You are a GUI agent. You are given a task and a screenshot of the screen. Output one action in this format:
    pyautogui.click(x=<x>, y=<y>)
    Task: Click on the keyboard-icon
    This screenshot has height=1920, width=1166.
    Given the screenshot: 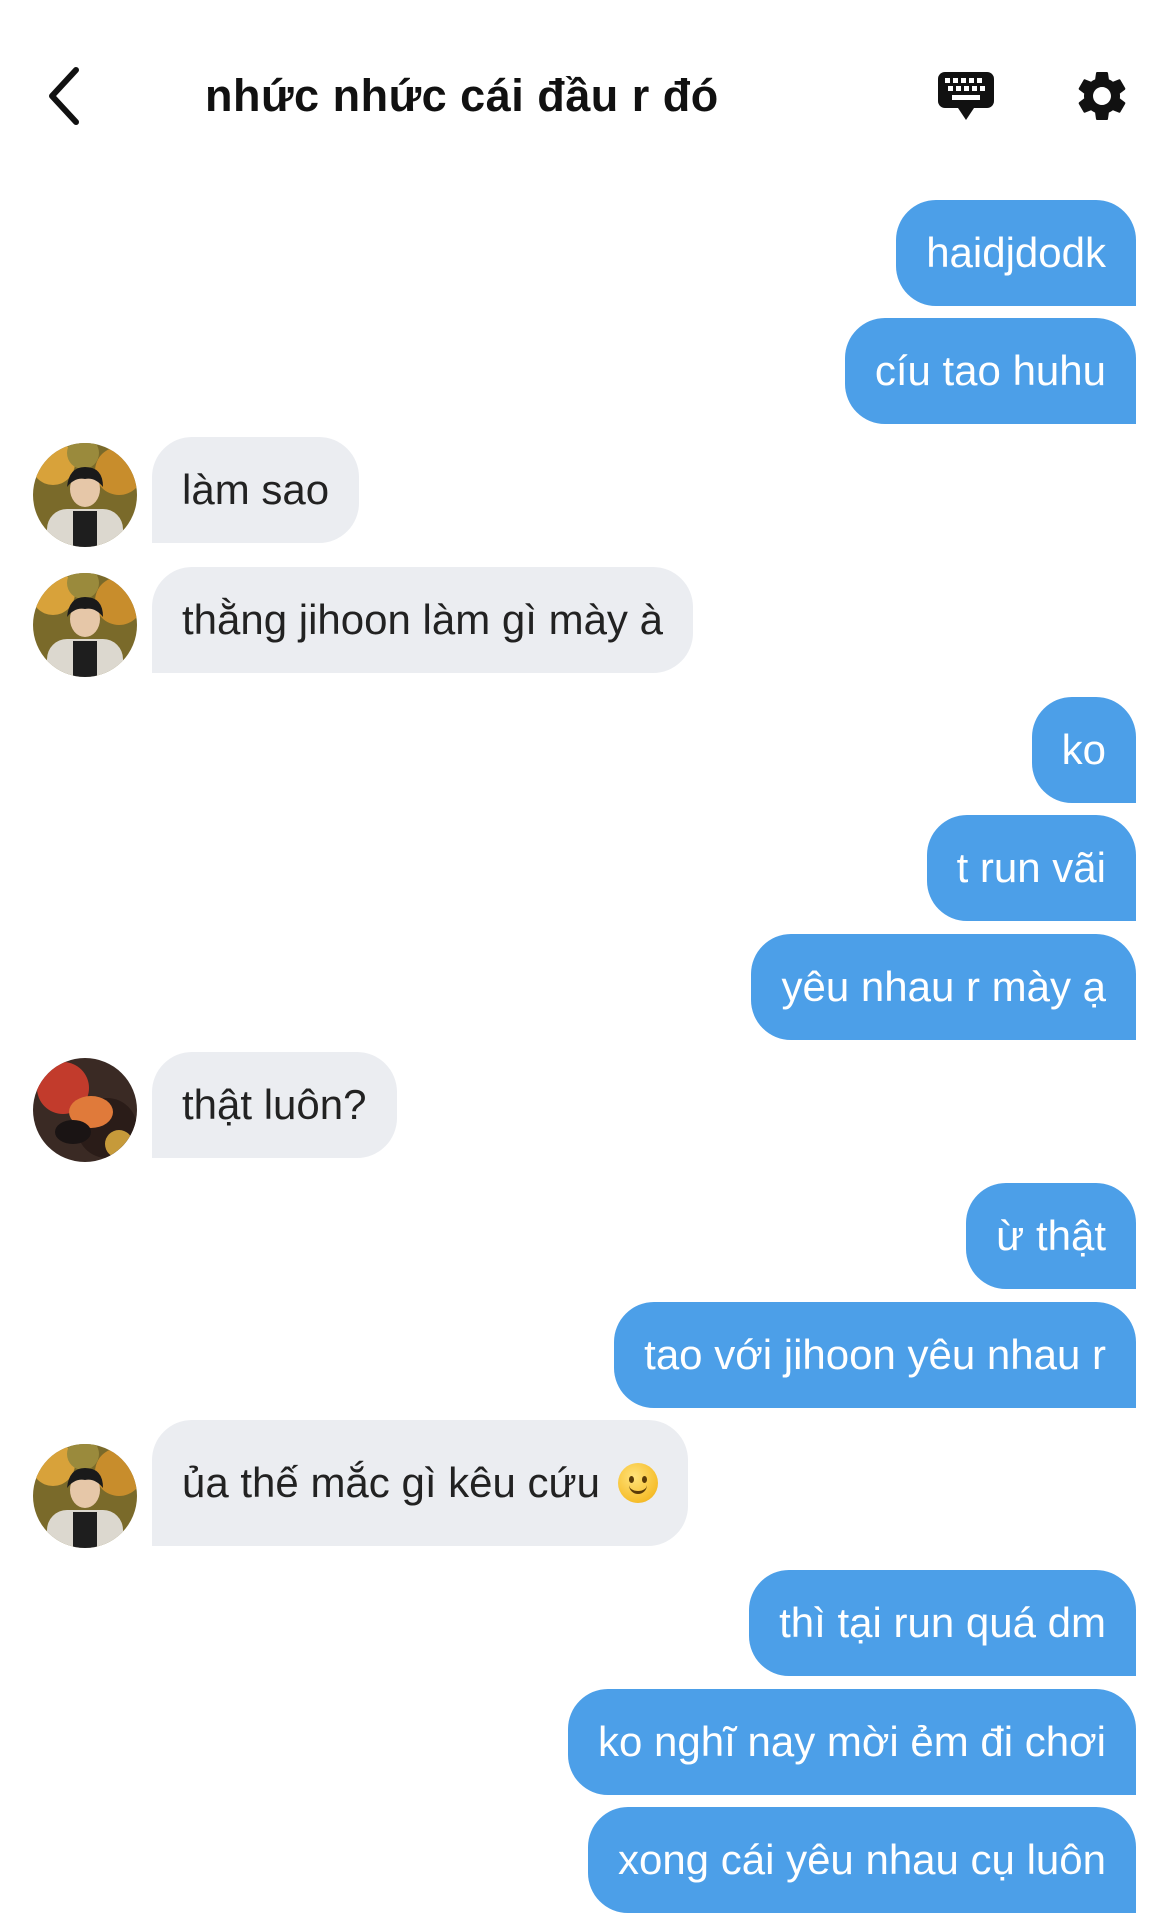 What is the action you would take?
    pyautogui.click(x=966, y=96)
    